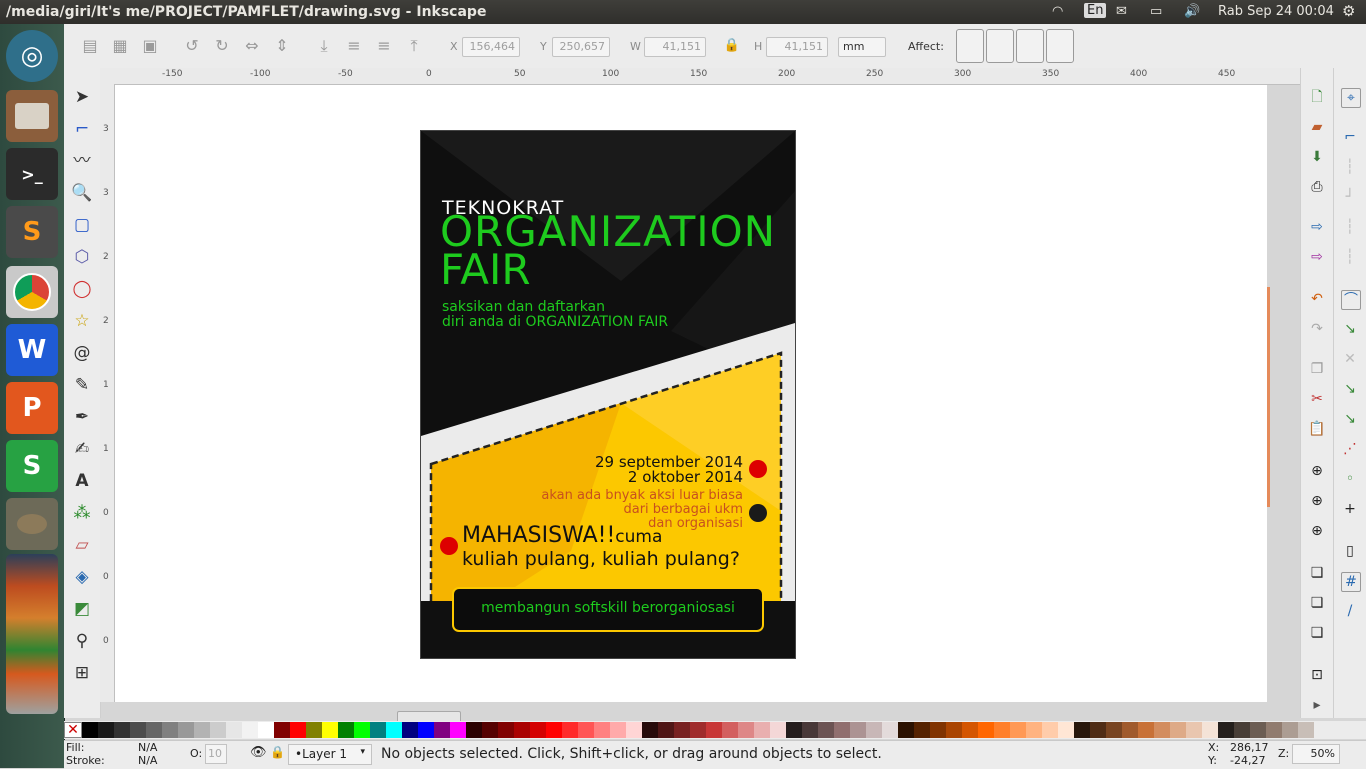  I want to click on snap-midpoint-icon: ⋰, so click(1350, 449).